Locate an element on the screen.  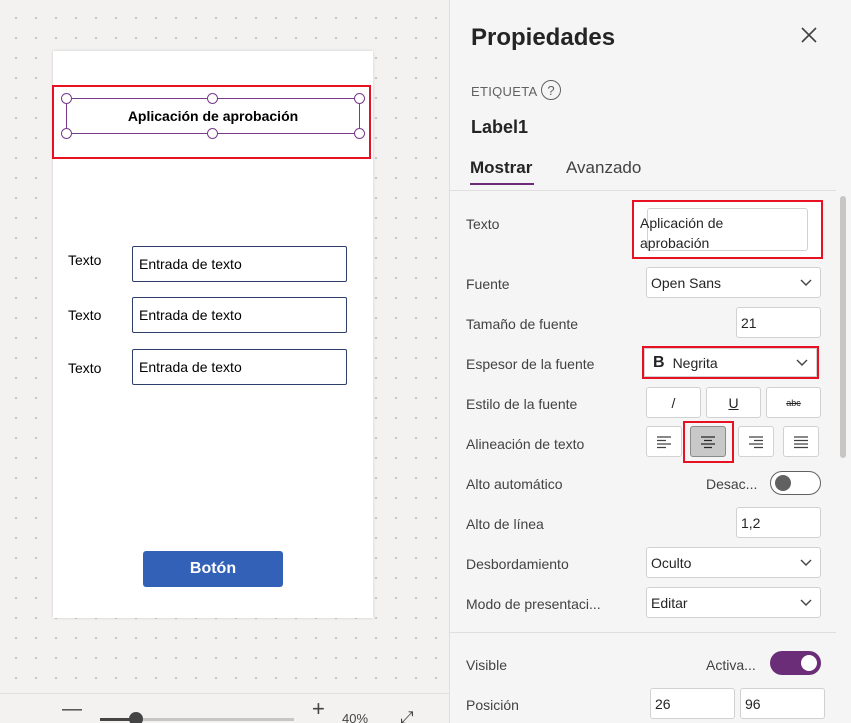
prop-label-font: Fuente is located at coordinates (488, 284).